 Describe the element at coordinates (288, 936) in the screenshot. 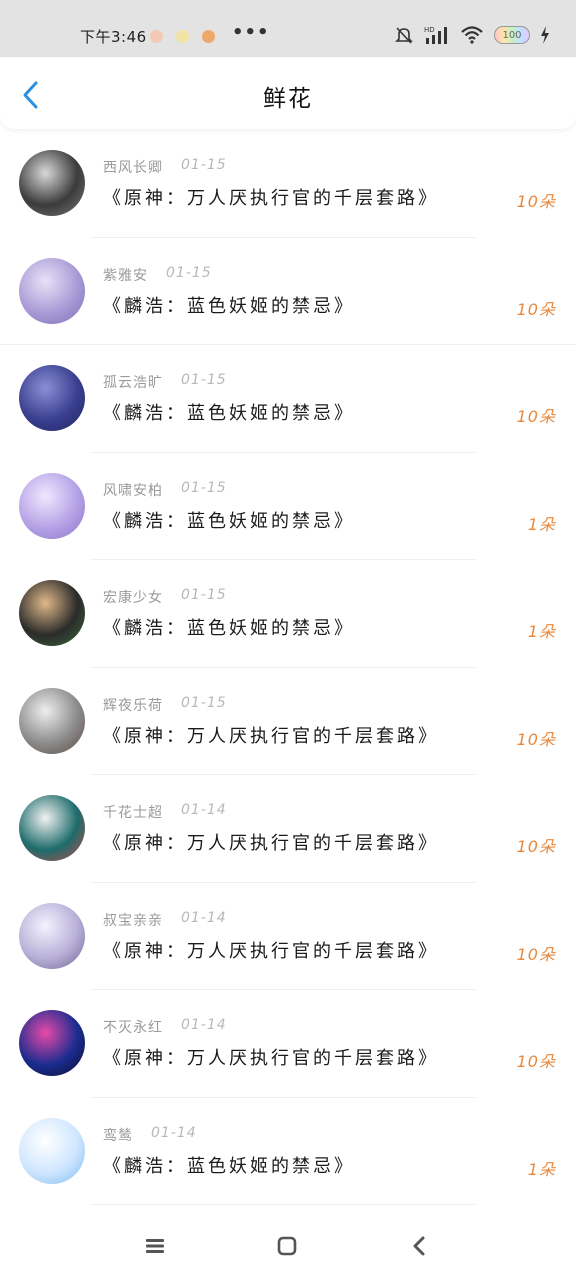

I see `list-item: 叔宝亲亲 01-14 《原神：万人厌执行官的千层套路》 10朵` at that location.